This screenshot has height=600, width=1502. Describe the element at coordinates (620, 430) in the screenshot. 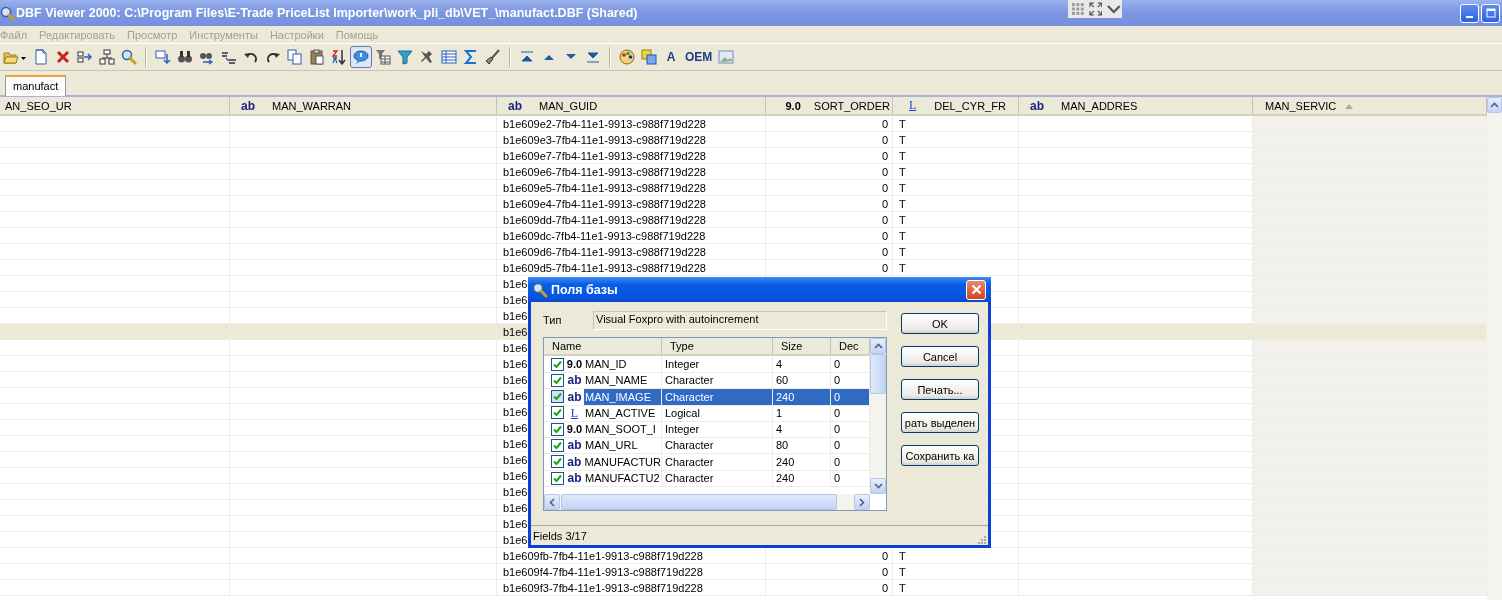

I see `table-cell-text: MAN_SOOT_I` at that location.